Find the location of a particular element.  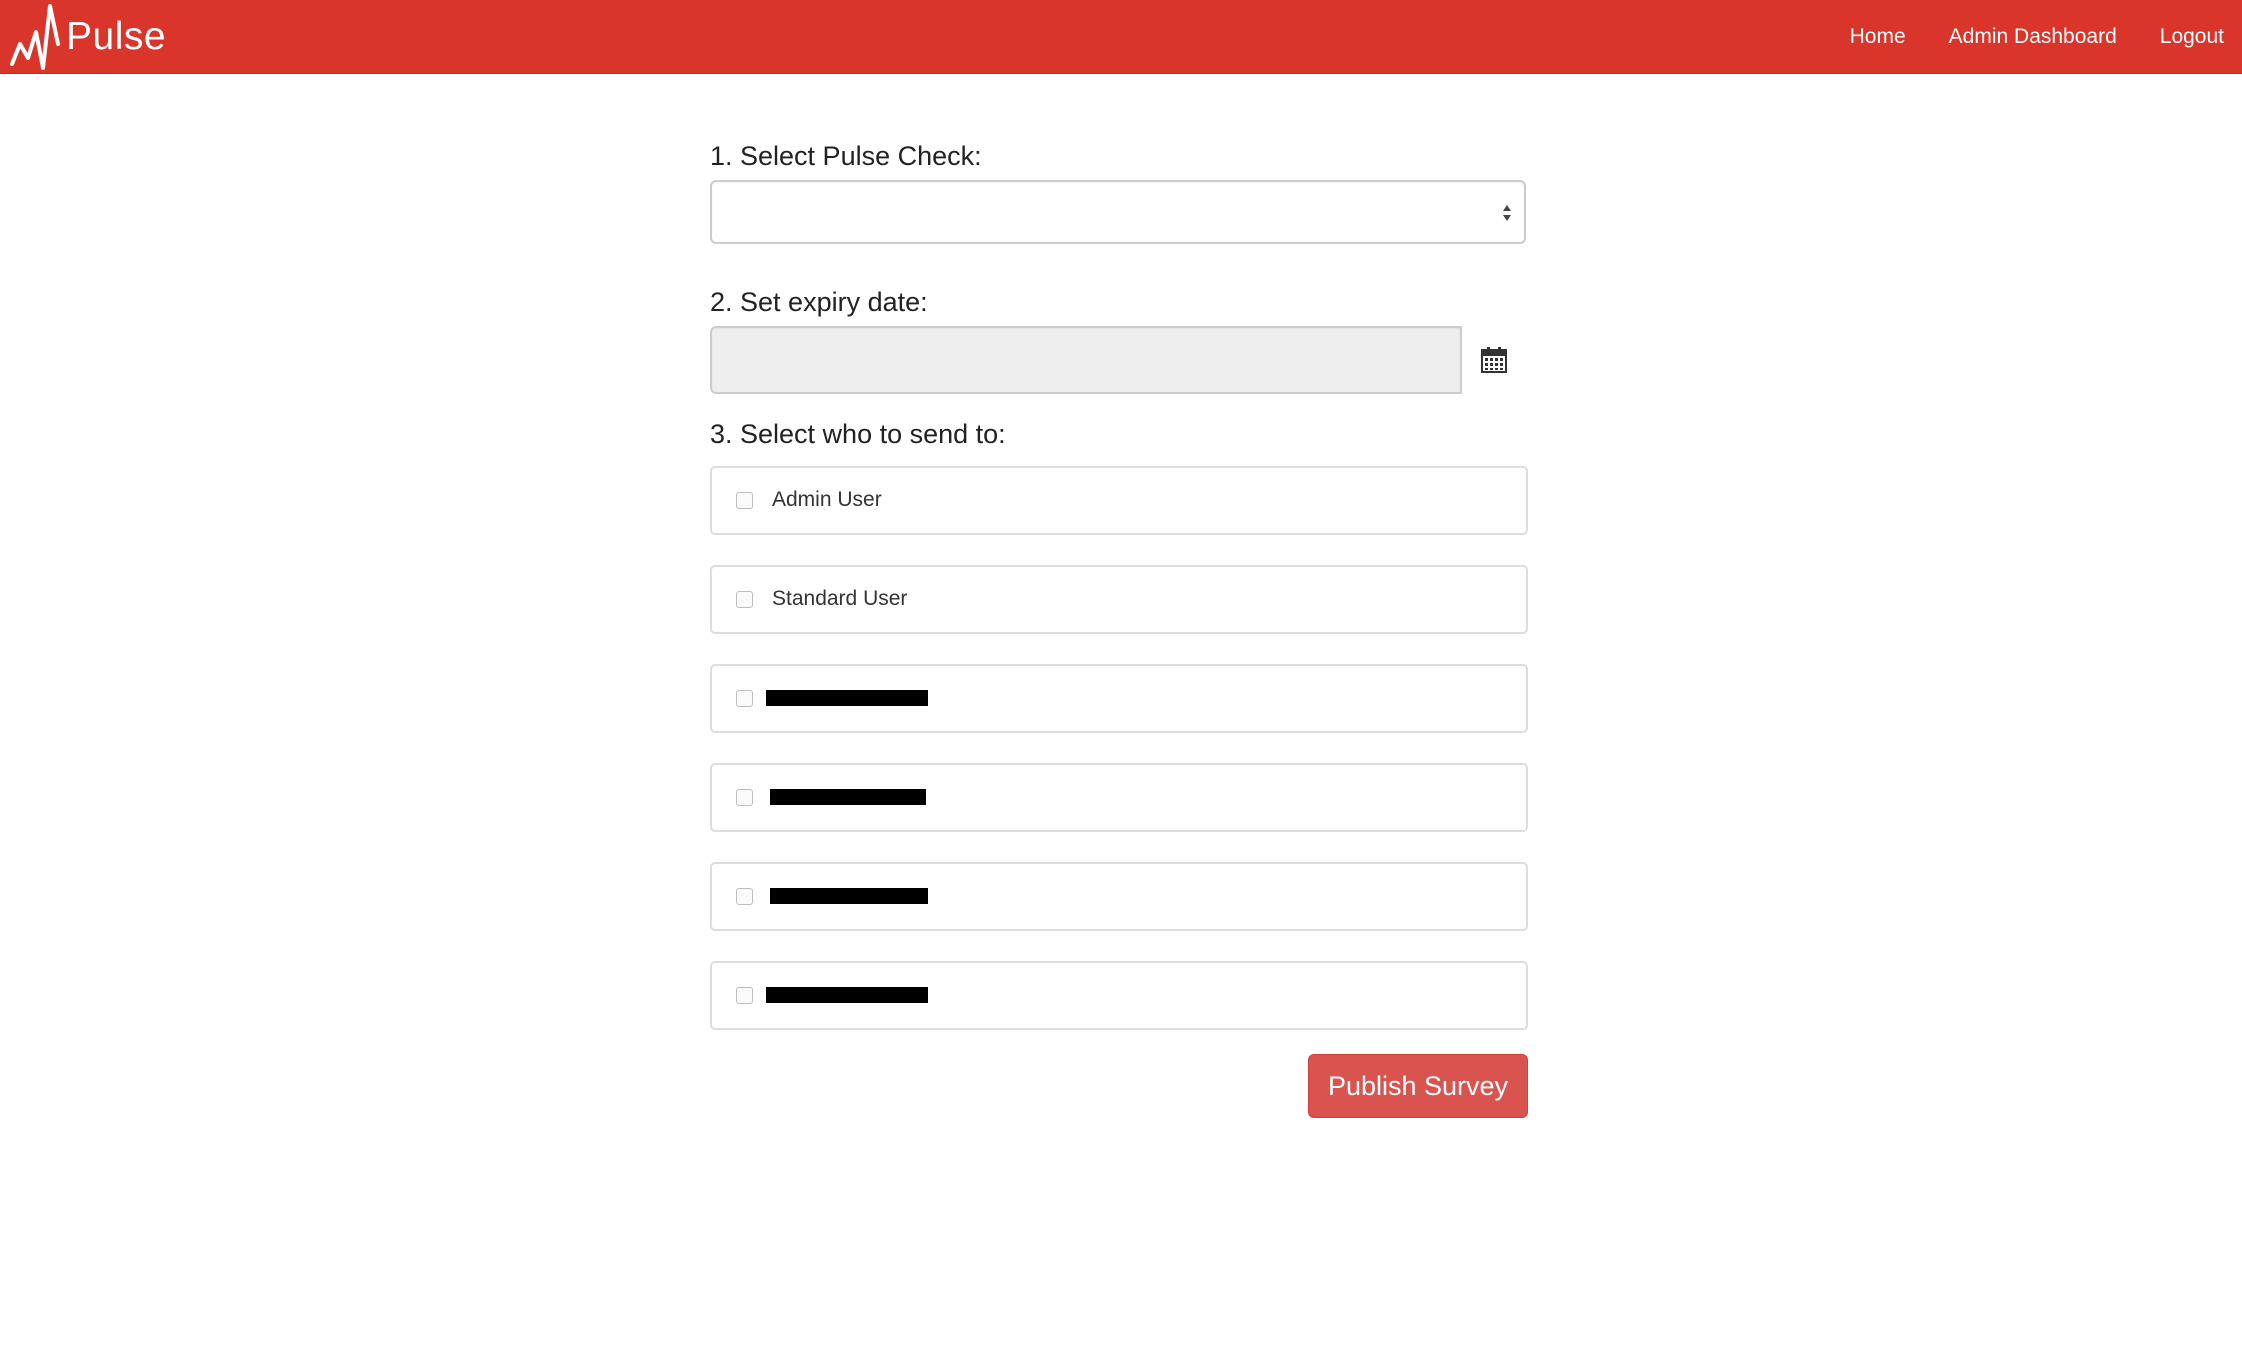

nav-logout-link: Logout is located at coordinates (2192, 37).